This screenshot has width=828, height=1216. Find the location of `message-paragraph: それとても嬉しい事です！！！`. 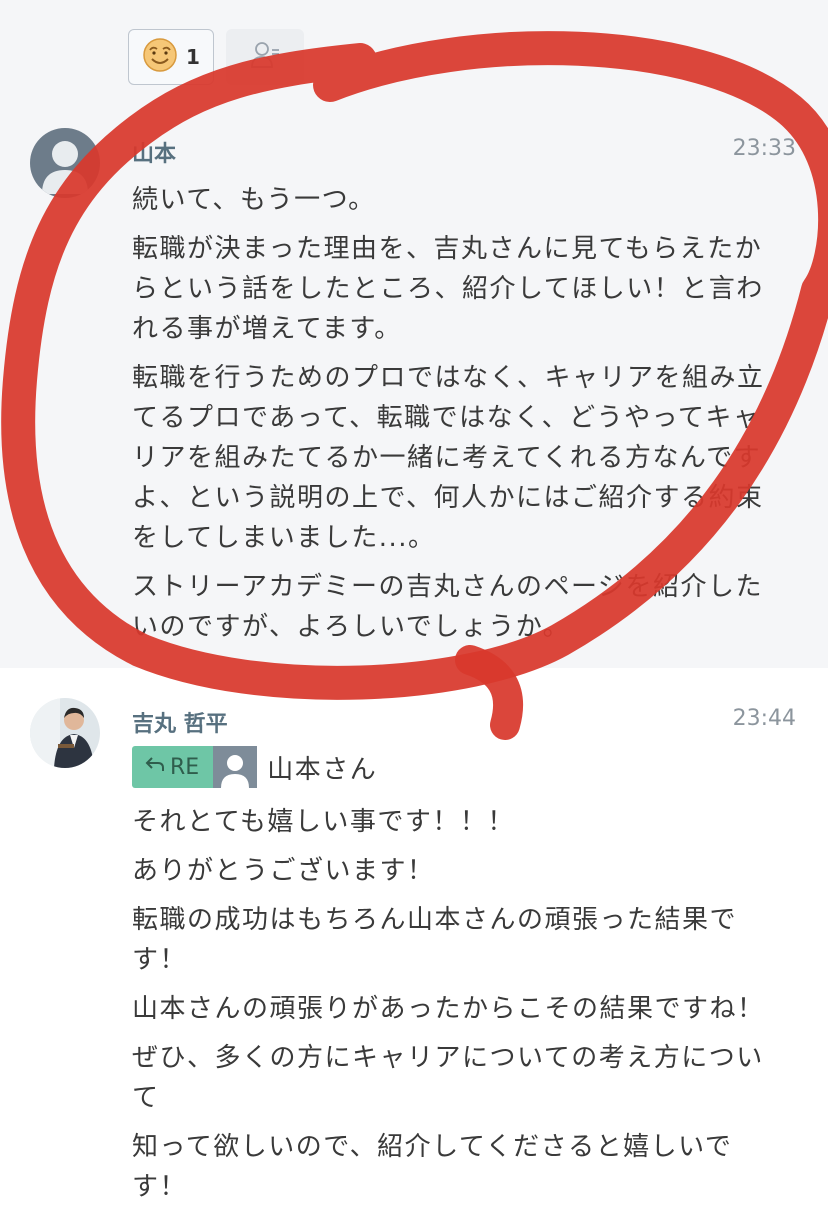

message-paragraph: それとても嬉しい事です！！！ is located at coordinates (323, 822).